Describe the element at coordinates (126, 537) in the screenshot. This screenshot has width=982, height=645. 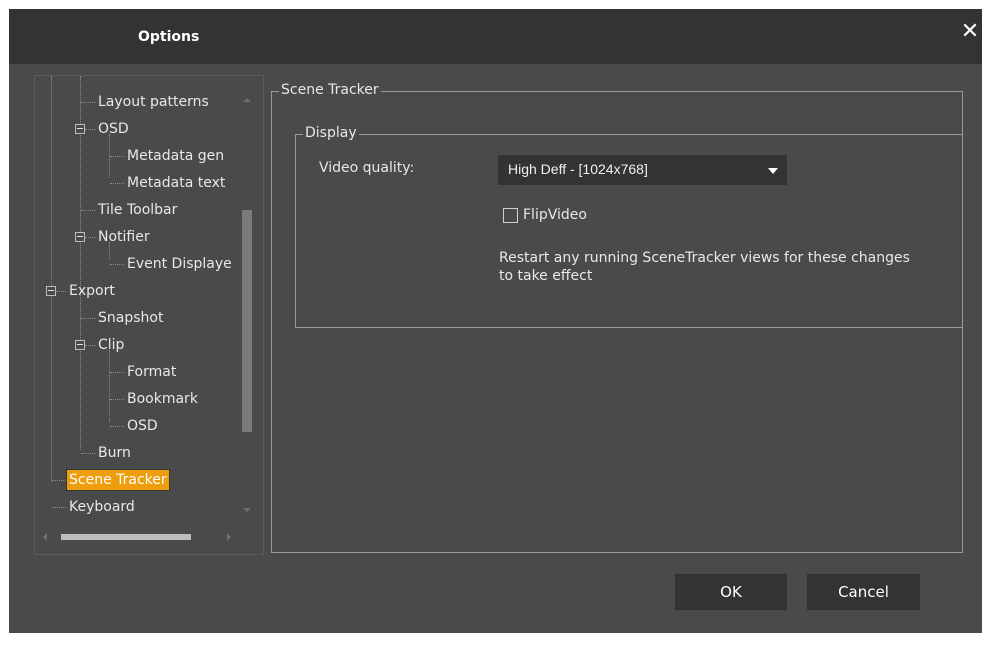
I see `horizontal-scroll-thumb` at that location.